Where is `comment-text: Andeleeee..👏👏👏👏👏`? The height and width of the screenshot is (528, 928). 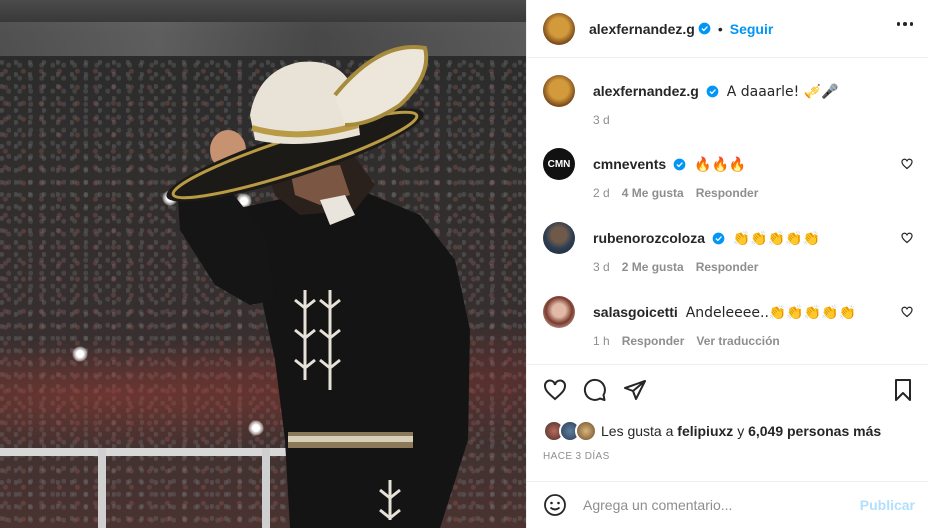 comment-text: Andeleeee..👏👏👏👏👏 is located at coordinates (771, 313).